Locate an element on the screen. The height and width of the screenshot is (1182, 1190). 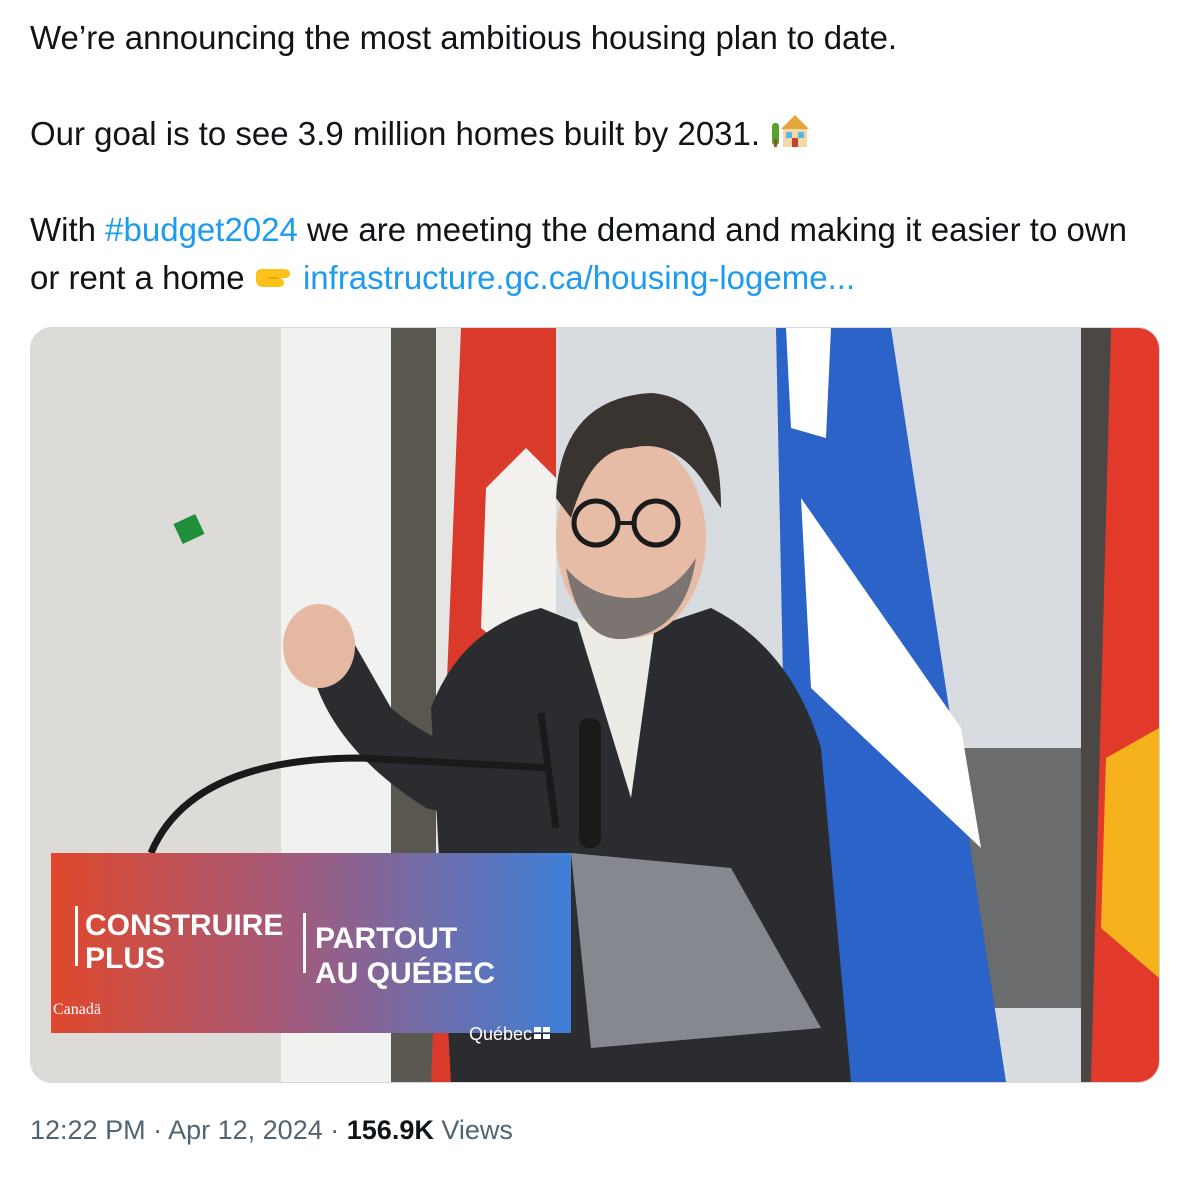
timestamp-link: 12:22 PM · Apr 12, 2024 is located at coordinates (176, 1130).